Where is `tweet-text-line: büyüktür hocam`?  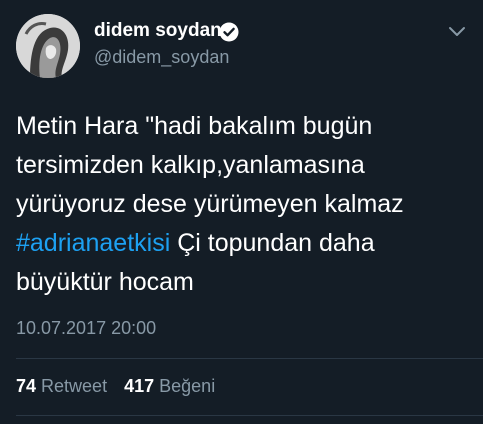 tweet-text-line: büyüktür hocam is located at coordinates (105, 282).